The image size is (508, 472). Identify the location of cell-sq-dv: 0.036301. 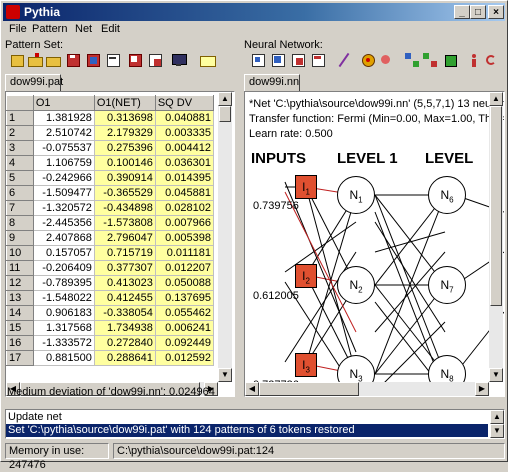
(184, 163).